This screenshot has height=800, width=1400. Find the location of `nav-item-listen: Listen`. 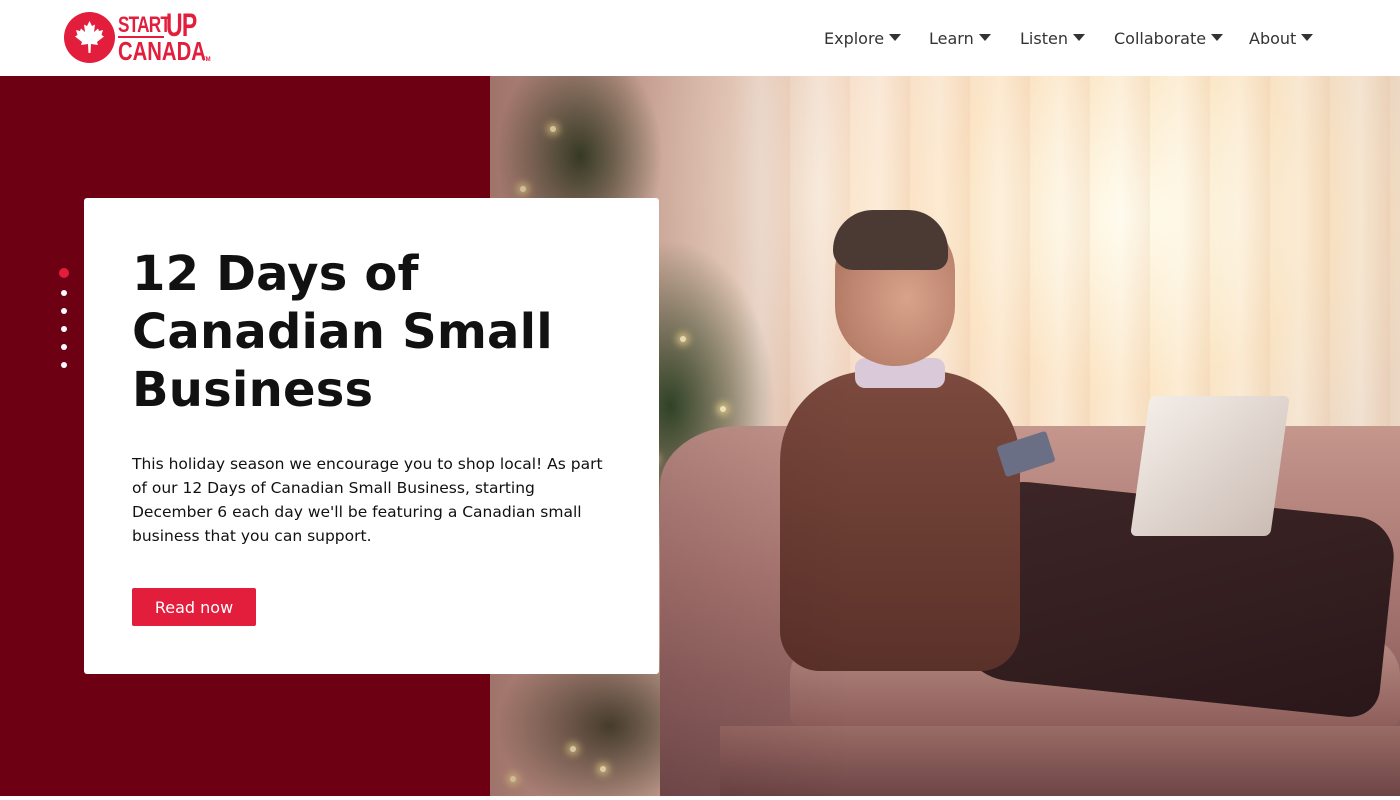

nav-item-listen: Listen is located at coordinates (1052, 38).